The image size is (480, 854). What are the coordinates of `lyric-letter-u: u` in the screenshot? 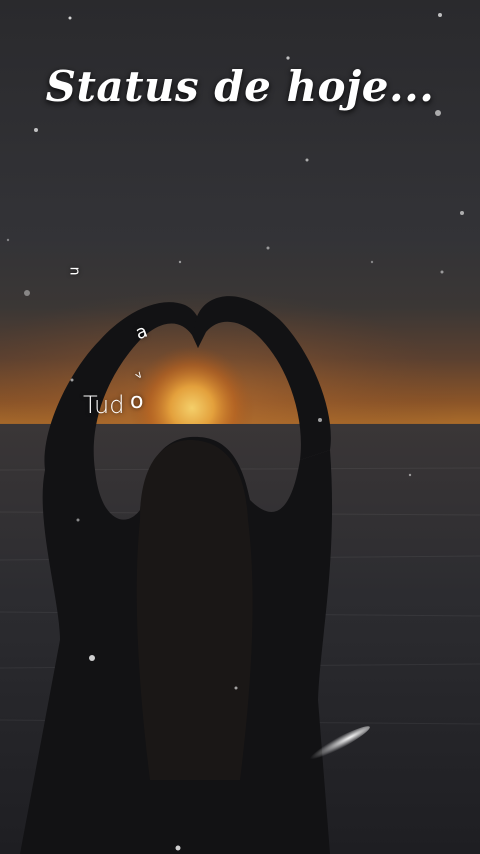 It's located at (74, 271).